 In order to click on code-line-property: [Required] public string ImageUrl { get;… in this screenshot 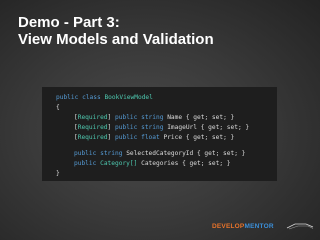, I will do `click(166, 128)`.